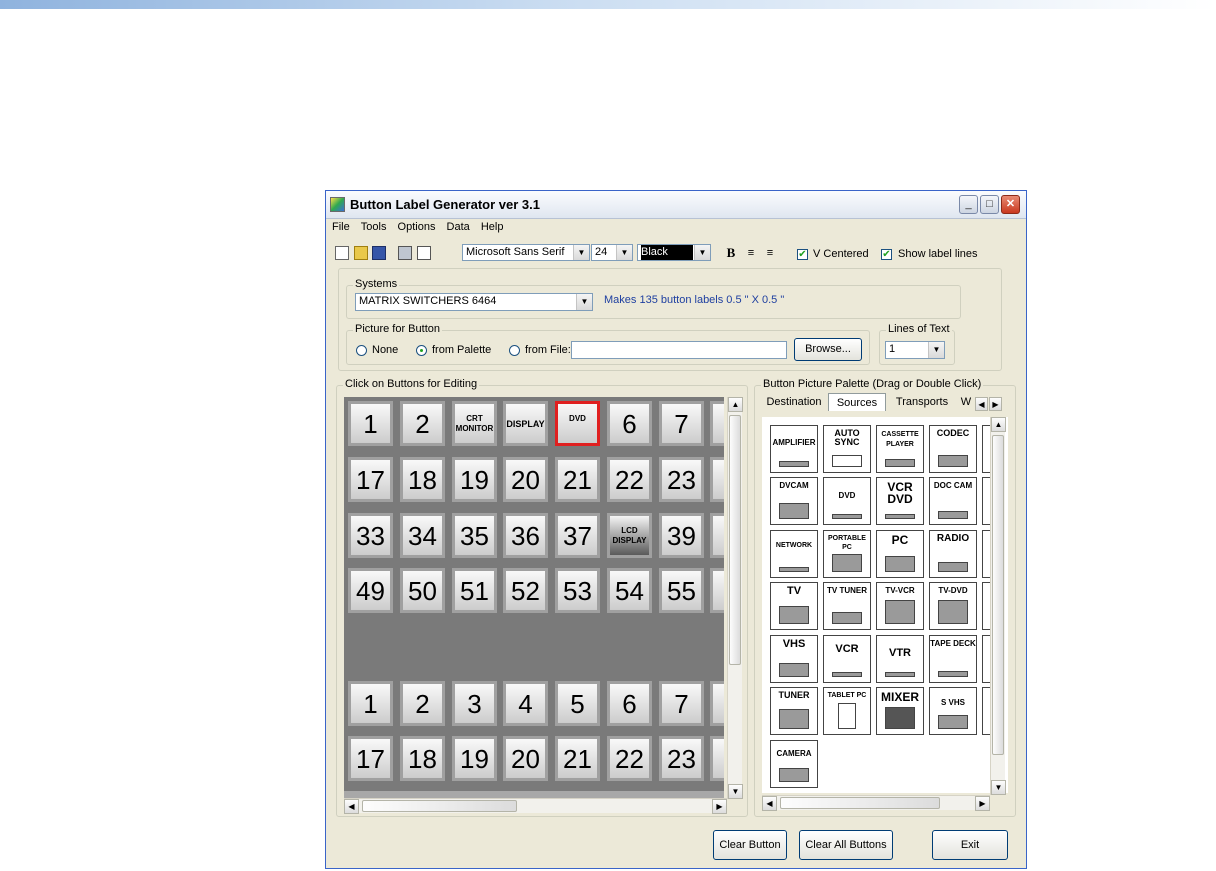 The image size is (1216, 871). I want to click on v-centered-checkbox: ✔, so click(802, 254).